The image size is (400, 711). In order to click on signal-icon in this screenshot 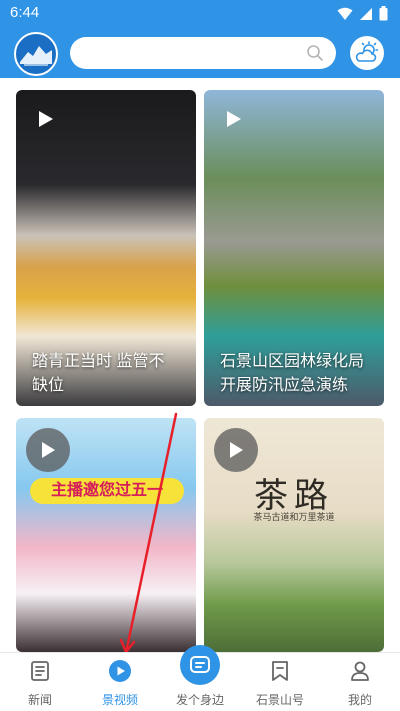, I will do `click(366, 13)`.